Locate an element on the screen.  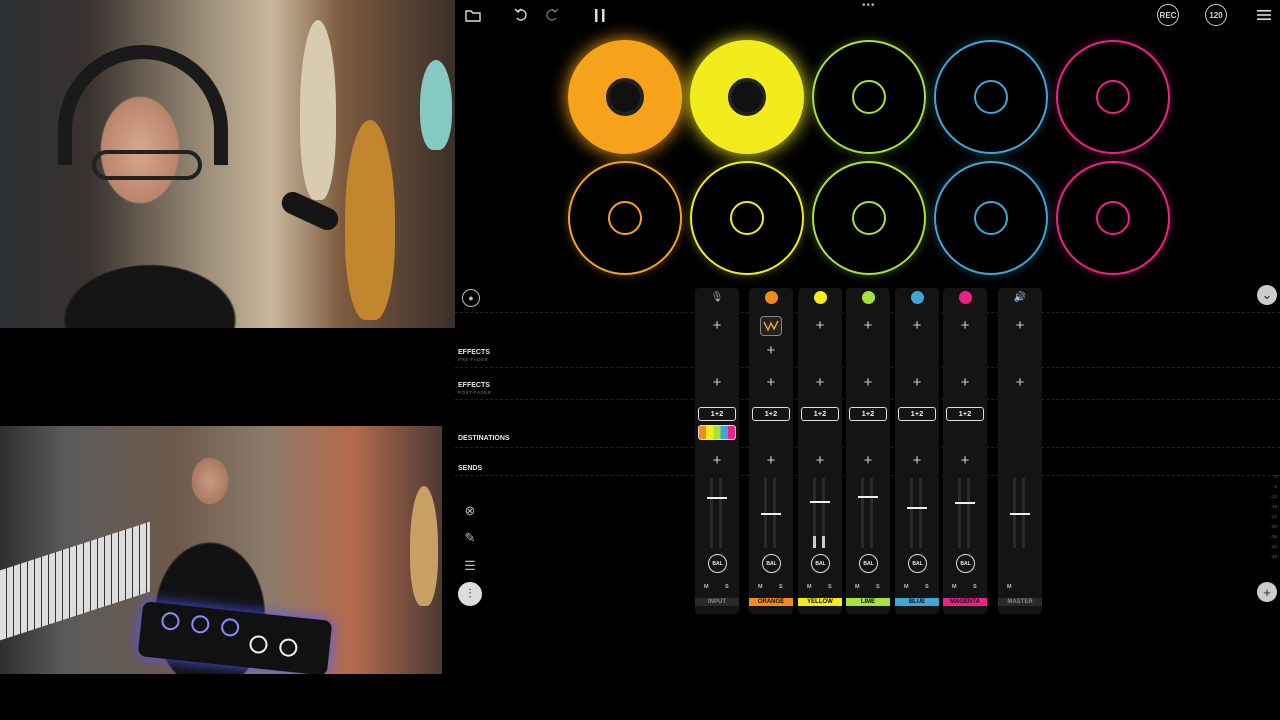
record-button: REC is located at coordinates (1168, 15).